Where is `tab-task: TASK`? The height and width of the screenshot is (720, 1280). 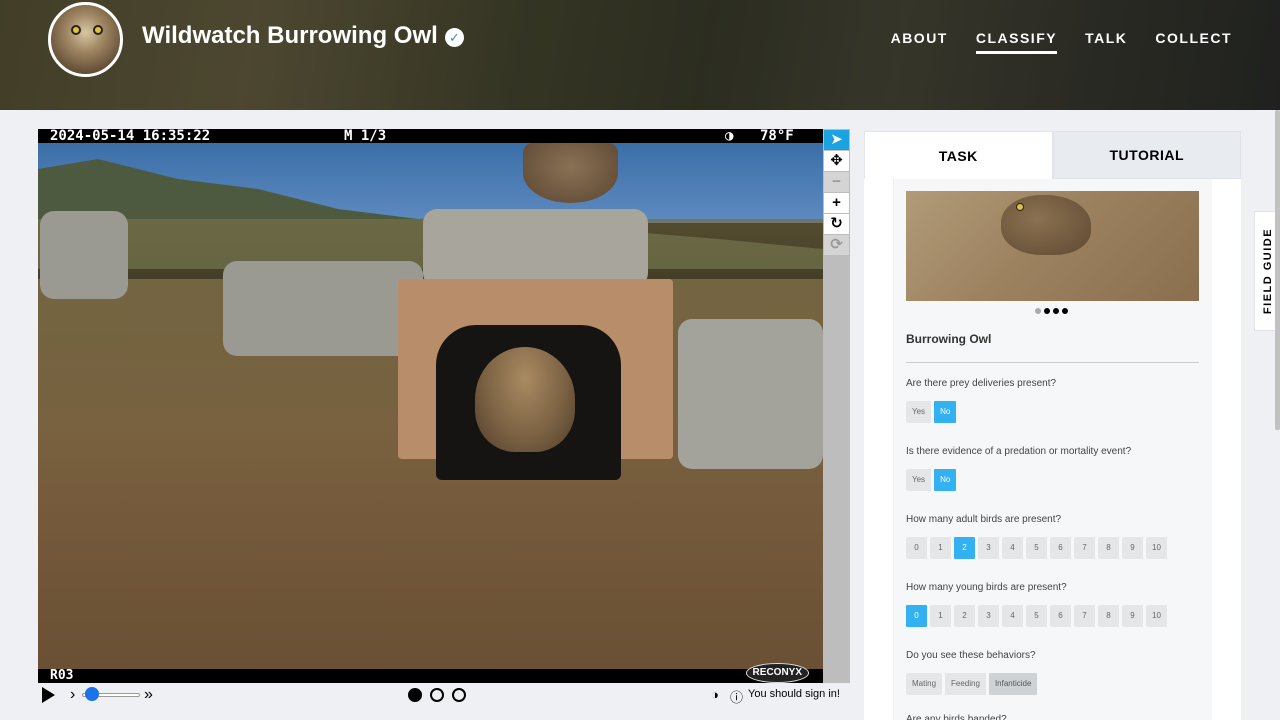 tab-task: TASK is located at coordinates (958, 155).